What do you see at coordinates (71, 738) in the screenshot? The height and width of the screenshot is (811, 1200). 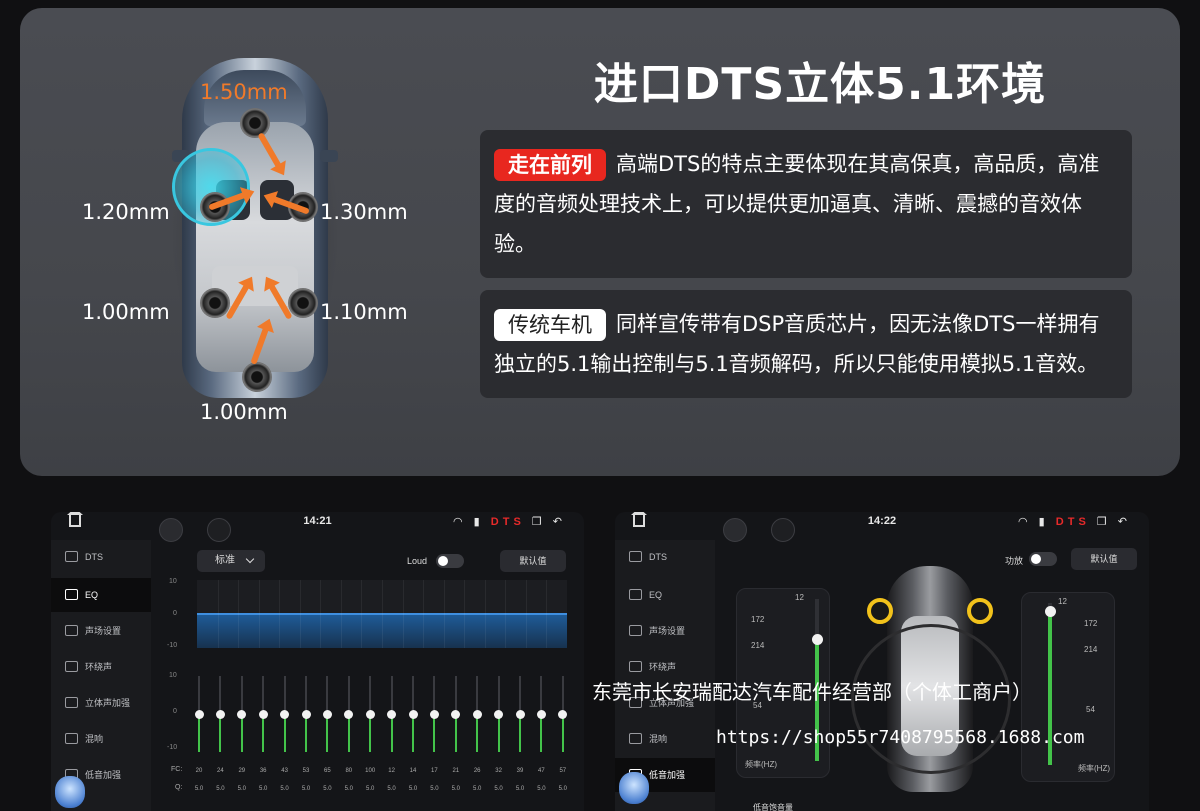 I see `reverb-icon` at bounding box center [71, 738].